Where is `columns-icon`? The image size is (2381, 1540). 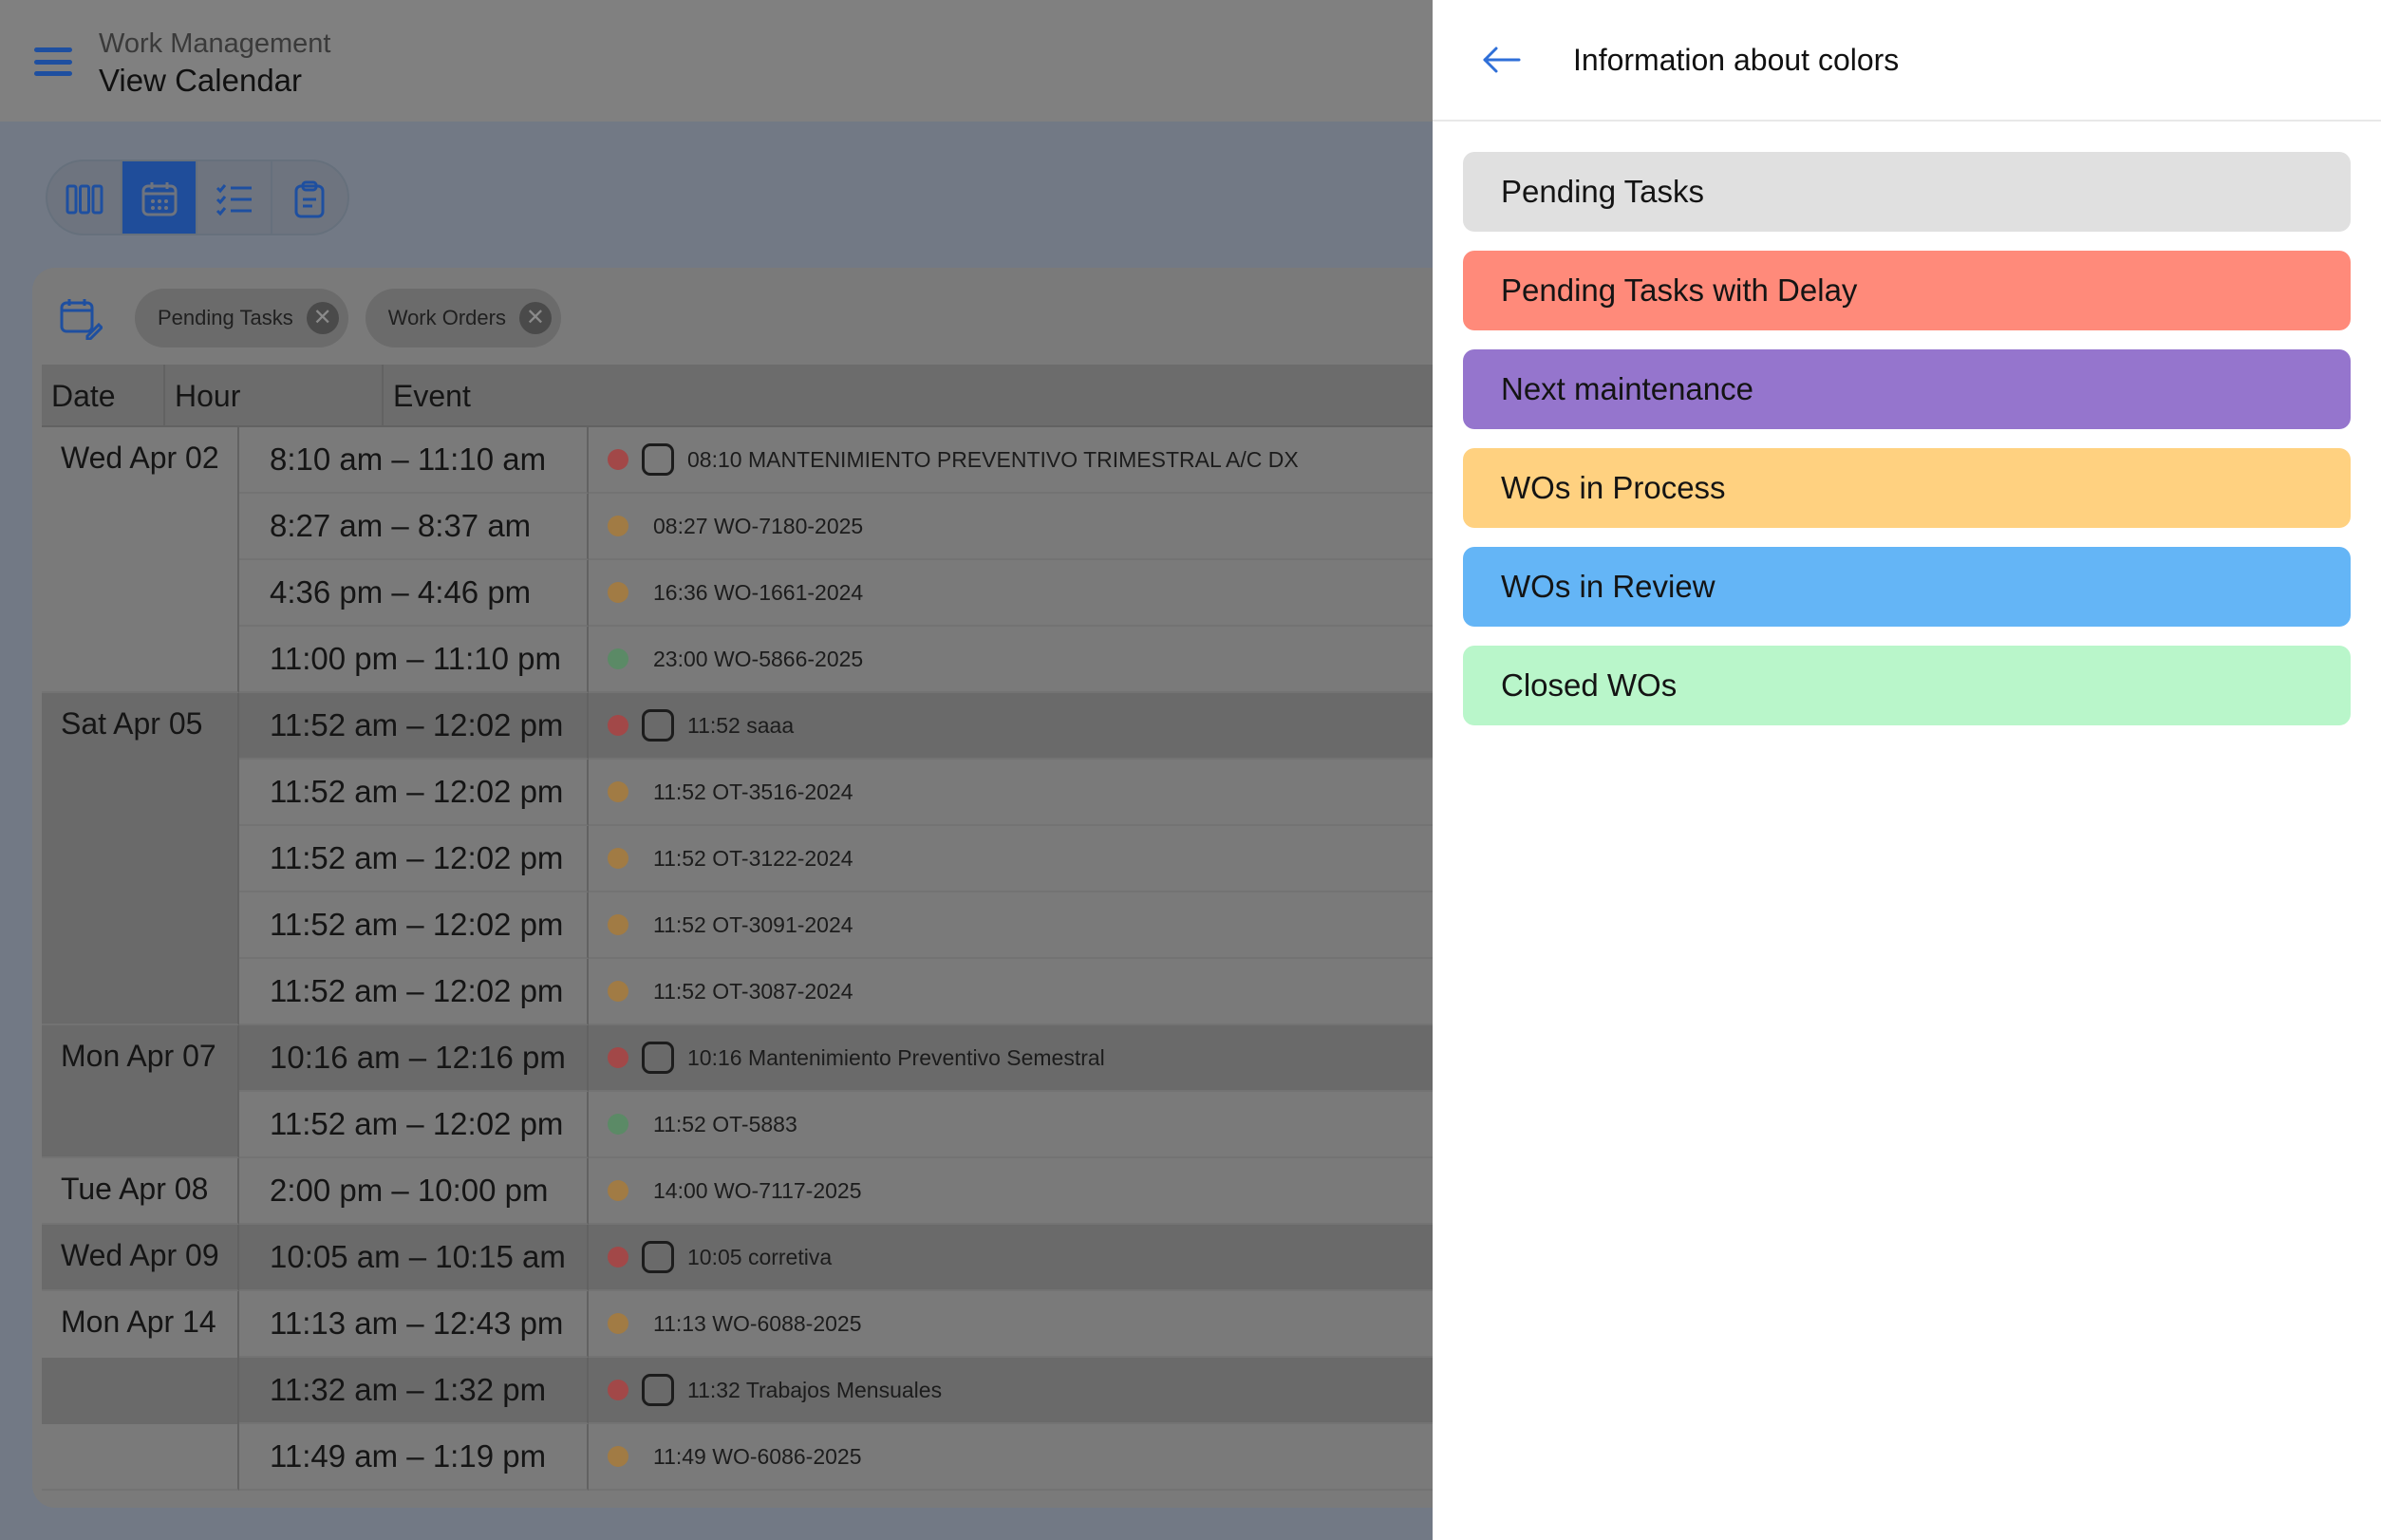
columns-icon is located at coordinates (84, 199).